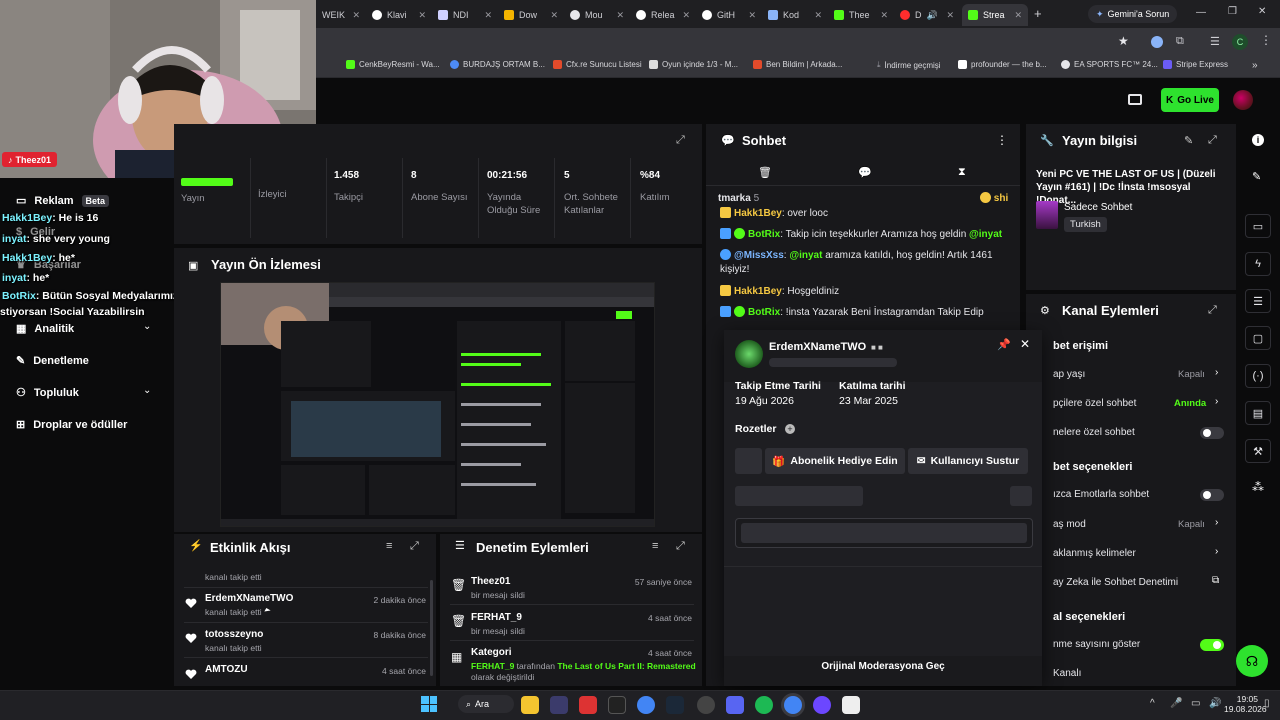 Image resolution: width=1280 pixels, height=720 pixels. What do you see at coordinates (399, 15) in the screenshot?
I see `browser-tab: Klavi ✕` at bounding box center [399, 15].